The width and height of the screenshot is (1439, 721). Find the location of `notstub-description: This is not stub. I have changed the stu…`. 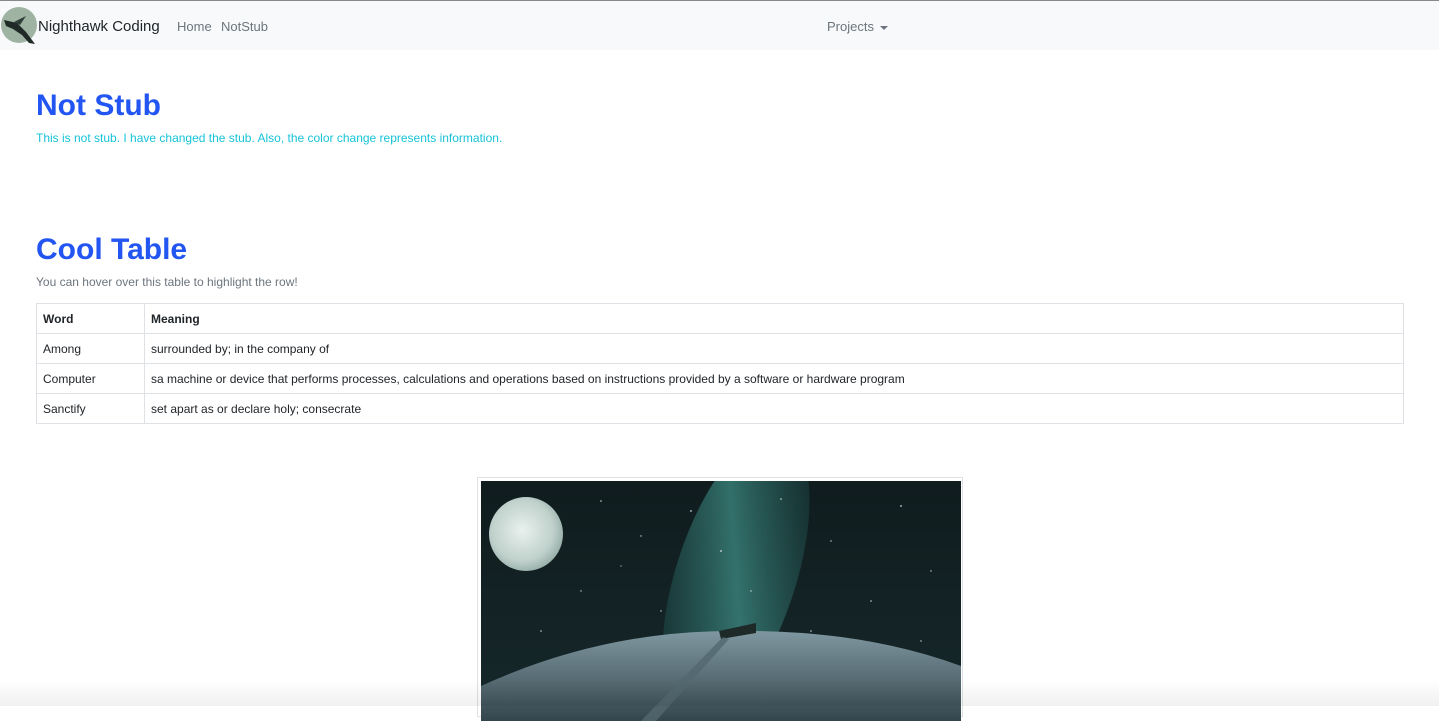

notstub-description: This is not stub. I have changed the stu… is located at coordinates (269, 138).